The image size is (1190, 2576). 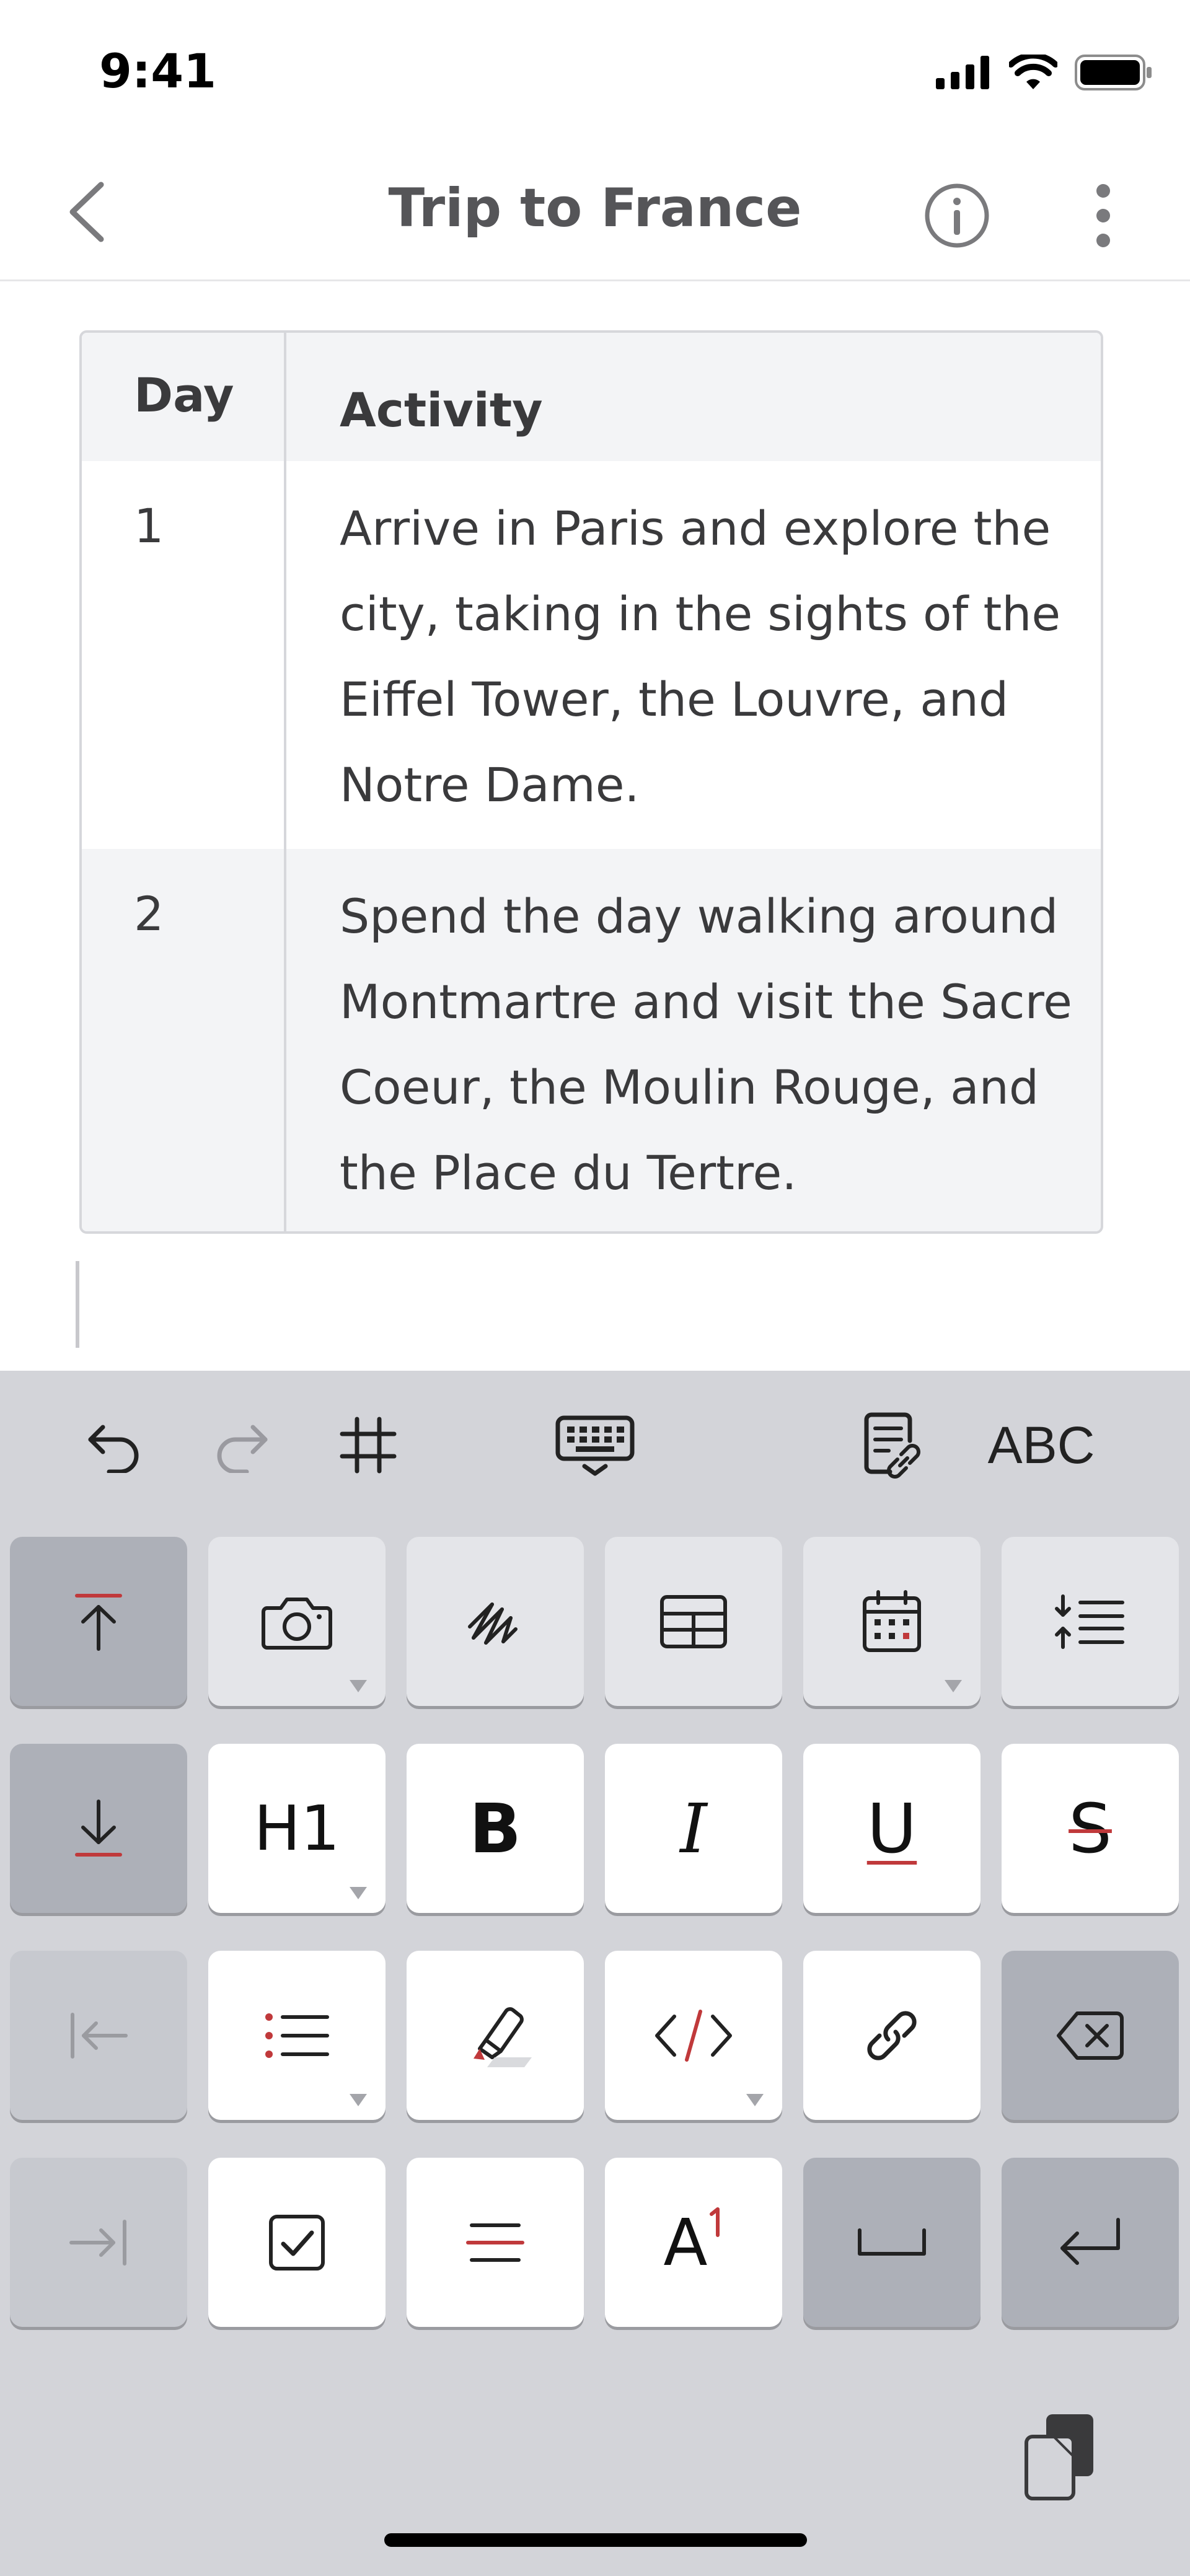 What do you see at coordinates (149, 525) in the screenshot?
I see `table-cell-day: 1` at bounding box center [149, 525].